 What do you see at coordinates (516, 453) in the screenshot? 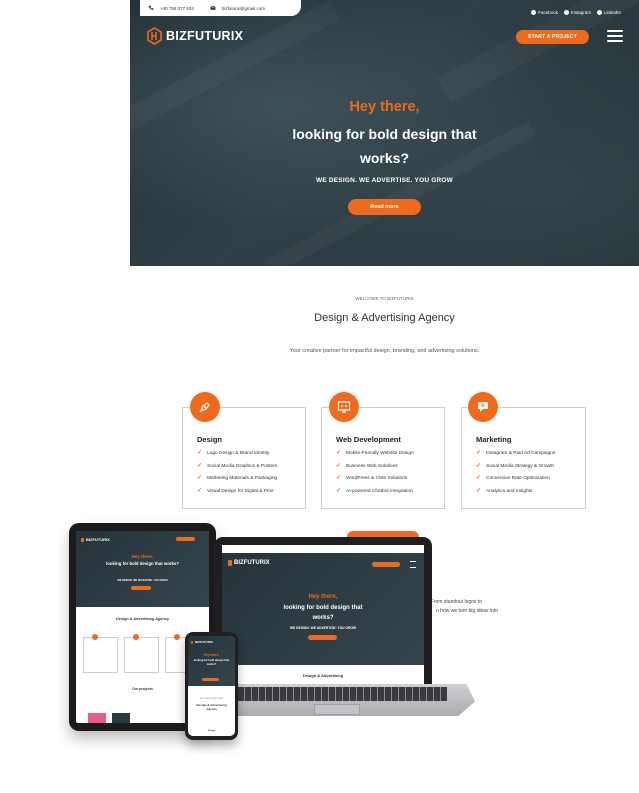
I see `list-item: ✓ Instagram & Paid Ad Campaigns` at bounding box center [516, 453].